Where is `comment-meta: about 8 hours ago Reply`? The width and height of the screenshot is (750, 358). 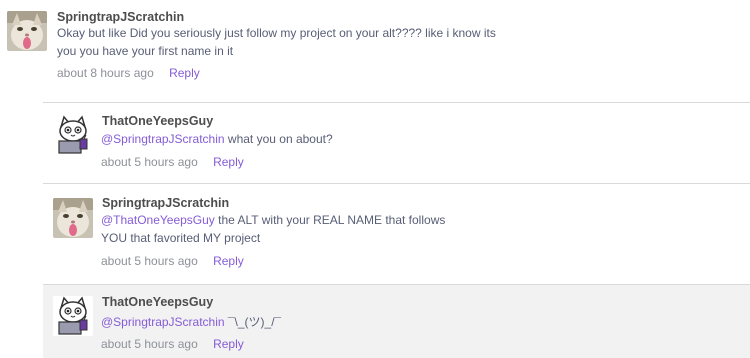
comment-meta: about 8 hours ago Reply is located at coordinates (128, 73).